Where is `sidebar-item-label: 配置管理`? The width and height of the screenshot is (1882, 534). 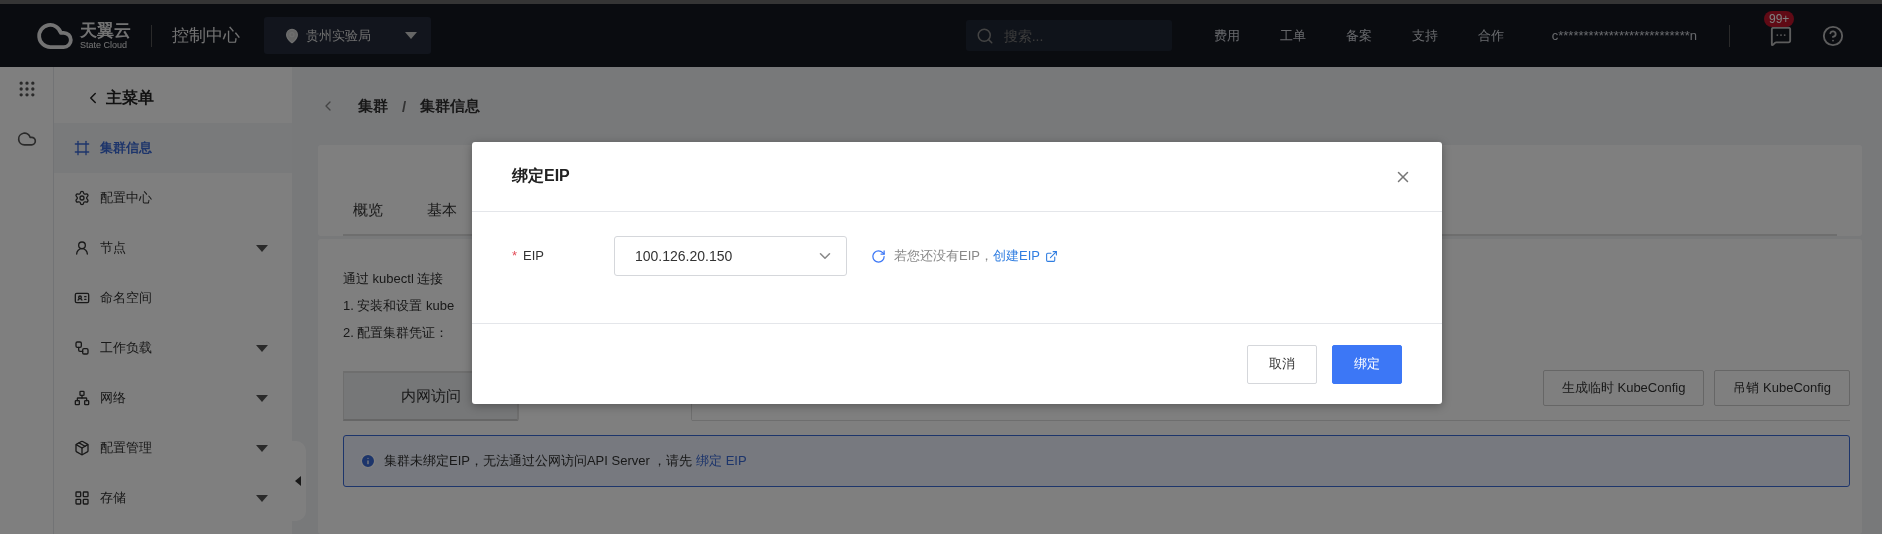 sidebar-item-label: 配置管理 is located at coordinates (126, 448).